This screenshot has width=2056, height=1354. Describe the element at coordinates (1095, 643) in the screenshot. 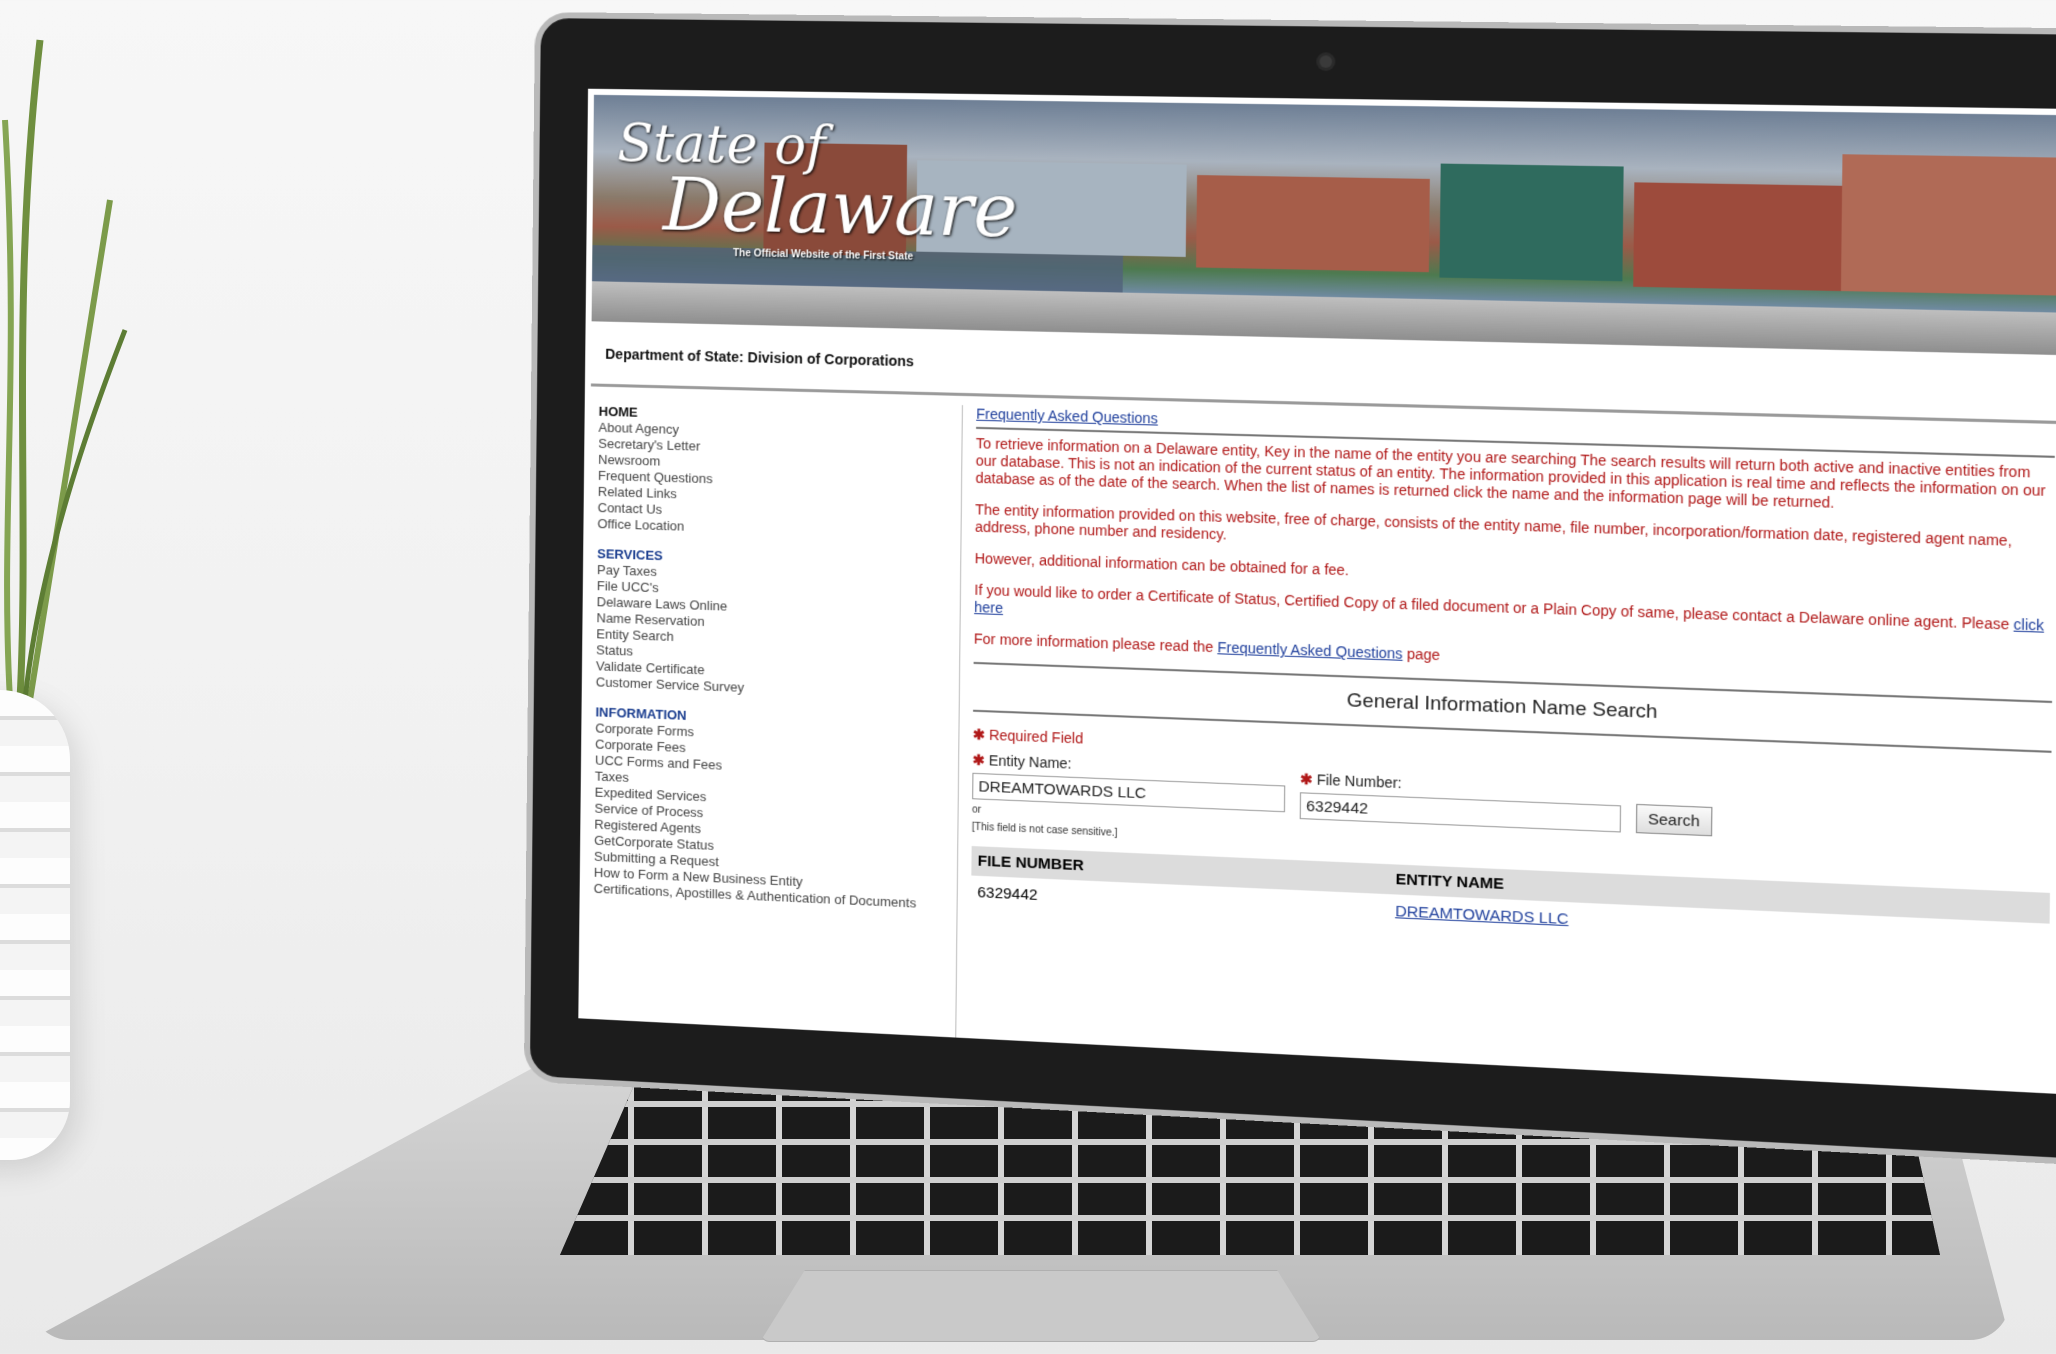

I see `more-info-prefix: For more information please read the` at that location.